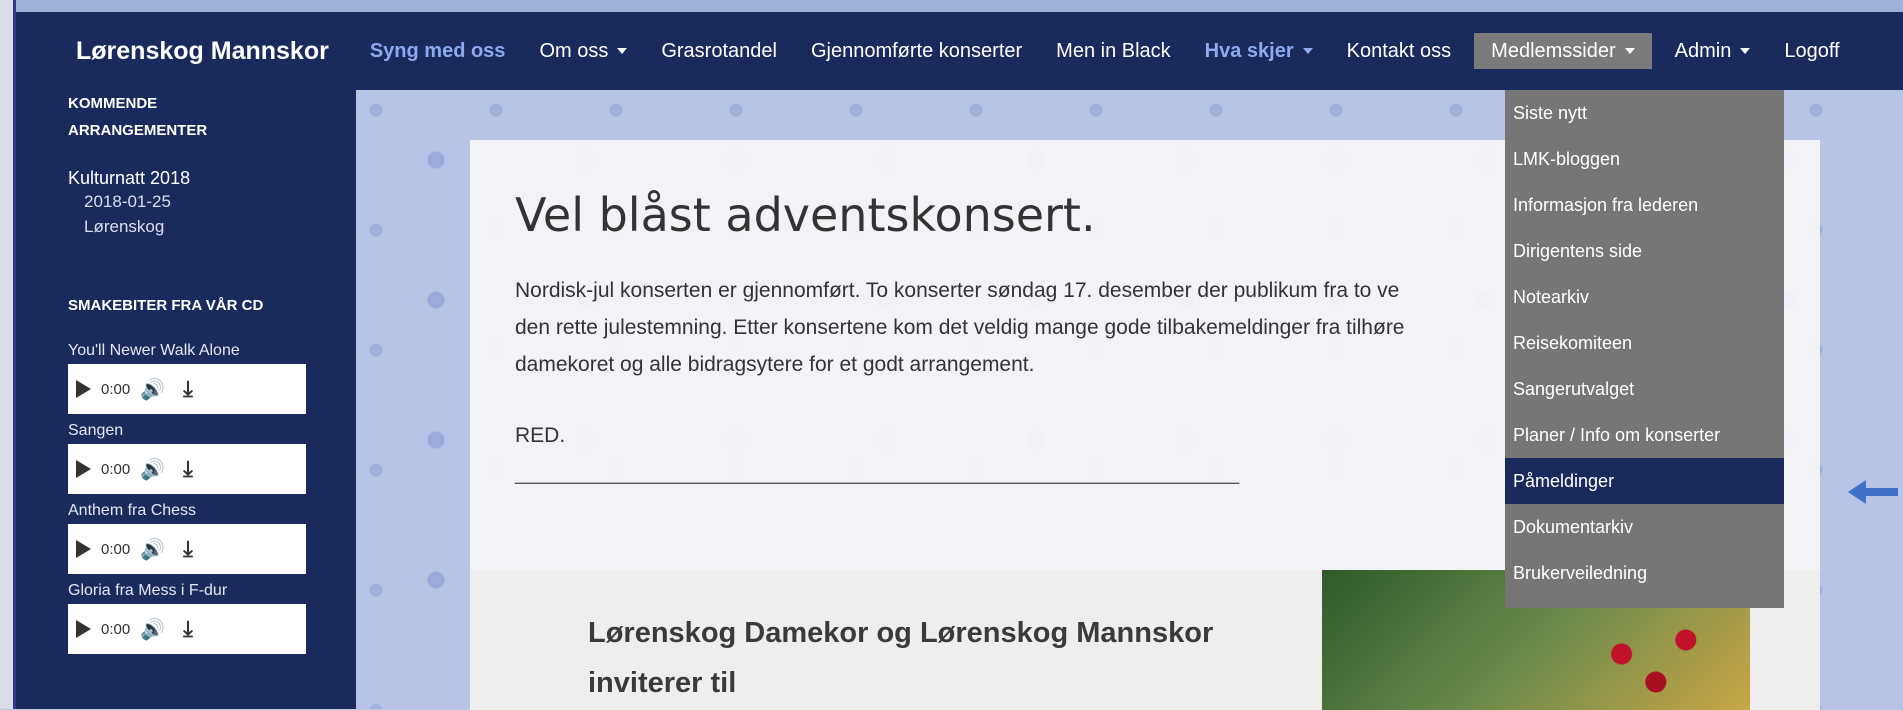 This screenshot has width=1903, height=710. Describe the element at coordinates (1644, 389) in the screenshot. I see `dropdown-item-sangerutvalget: Sangerutvalget` at that location.